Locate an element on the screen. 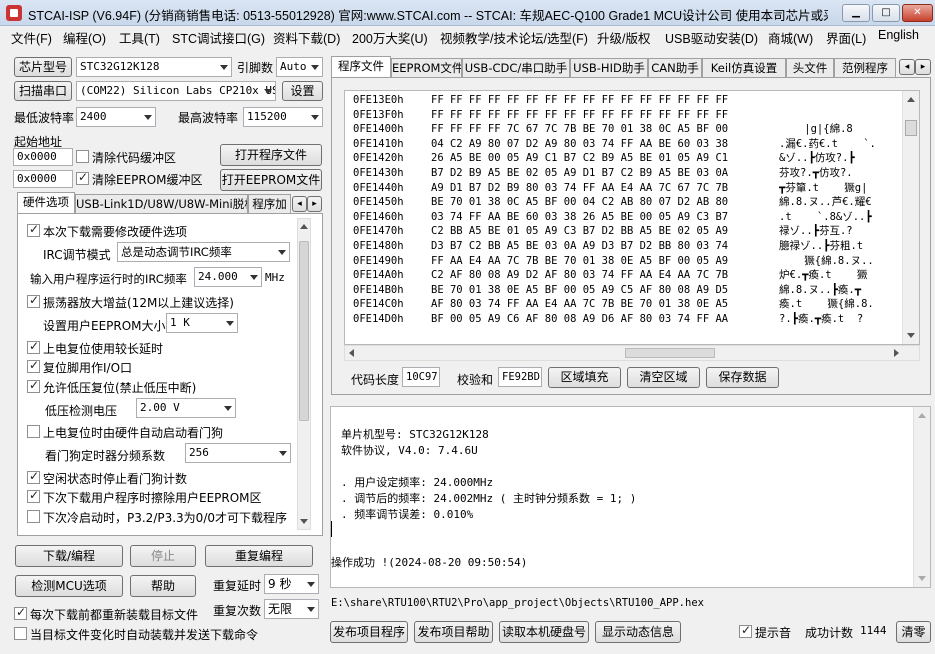  watchdog-divider-select: 256 is located at coordinates (238, 453).